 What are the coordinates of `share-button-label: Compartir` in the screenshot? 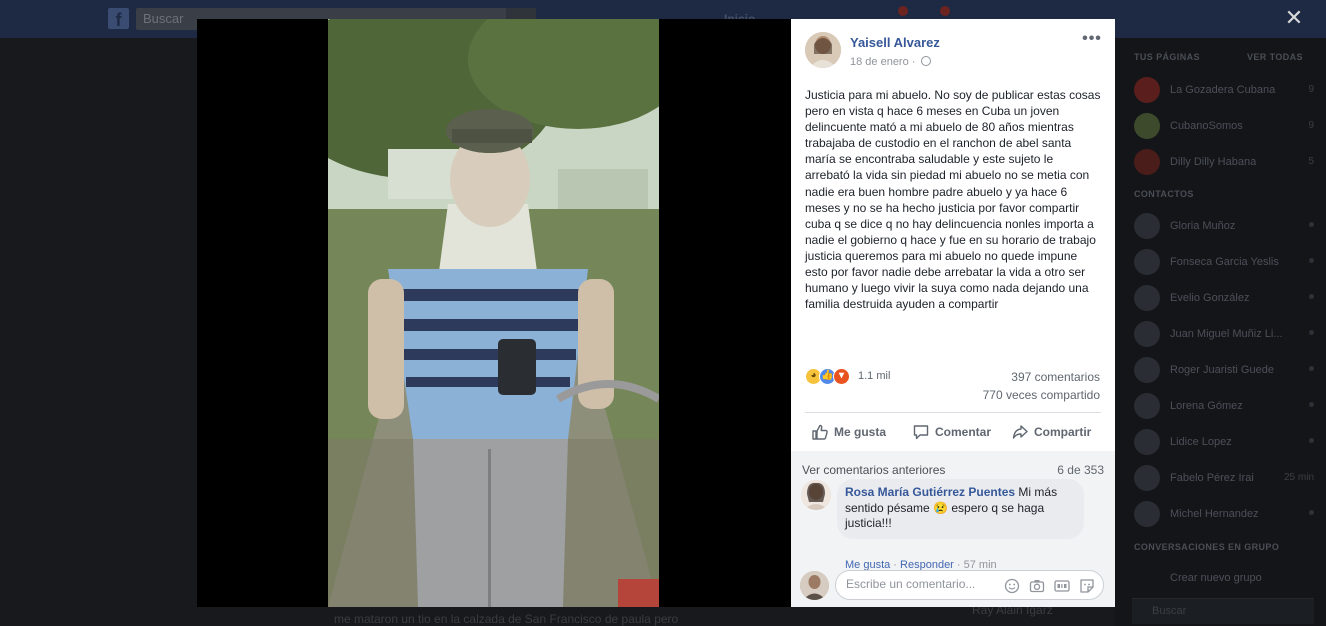 It's located at (1063, 432).